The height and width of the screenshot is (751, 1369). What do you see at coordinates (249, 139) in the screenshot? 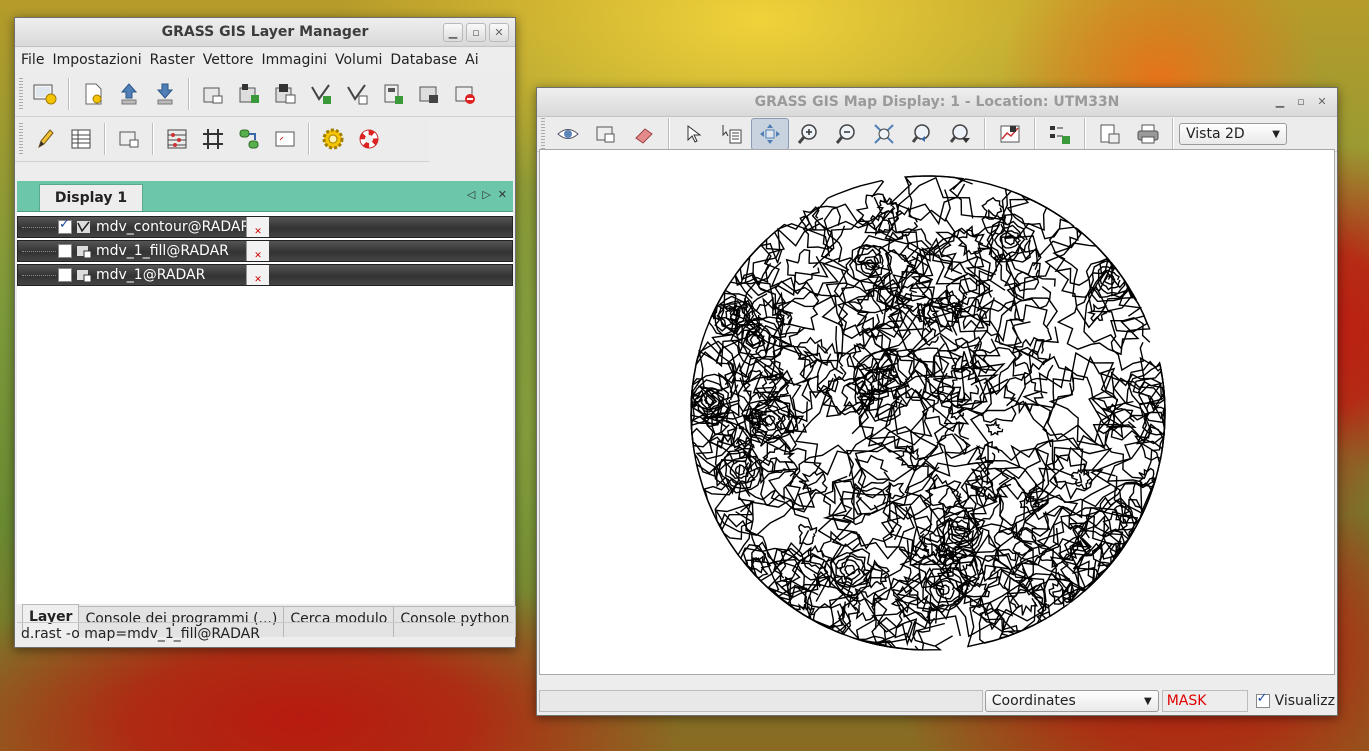
I see `graphical-modeler-button` at bounding box center [249, 139].